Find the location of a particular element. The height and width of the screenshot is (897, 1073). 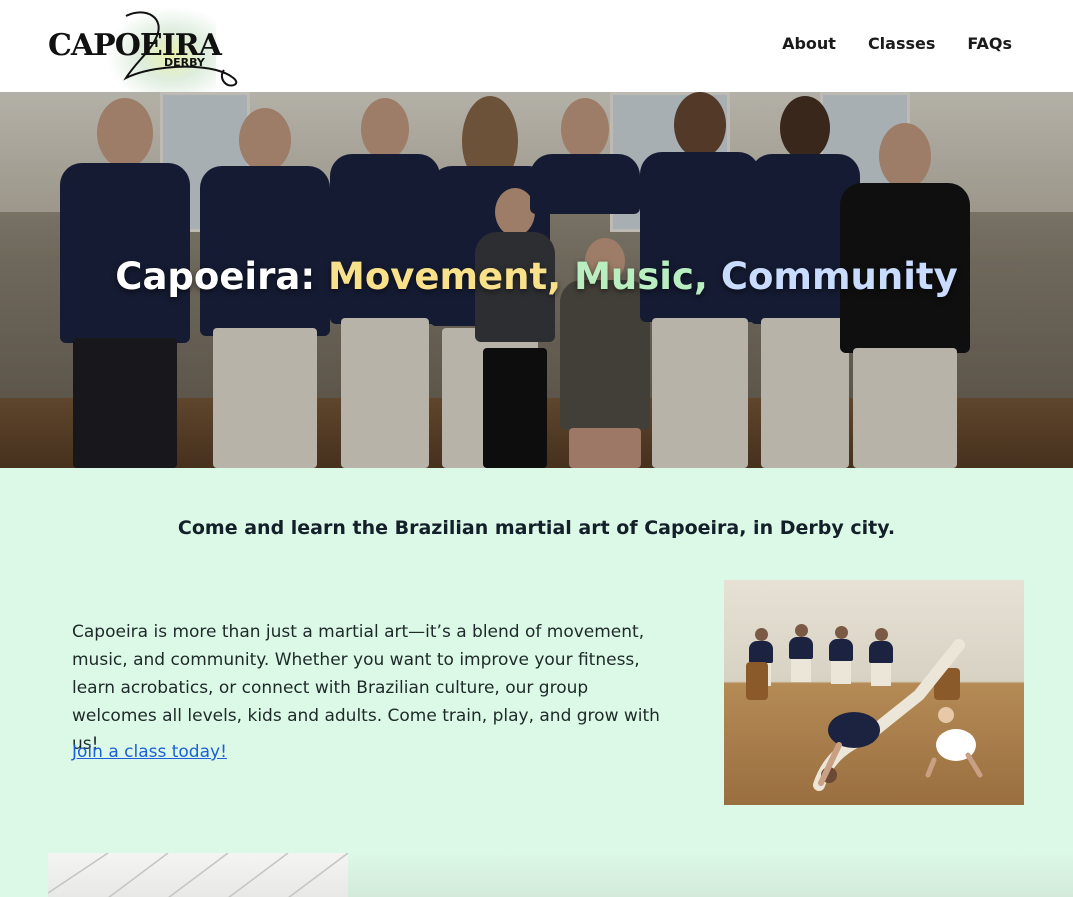

nav-link-classes: Classes is located at coordinates (901, 43).